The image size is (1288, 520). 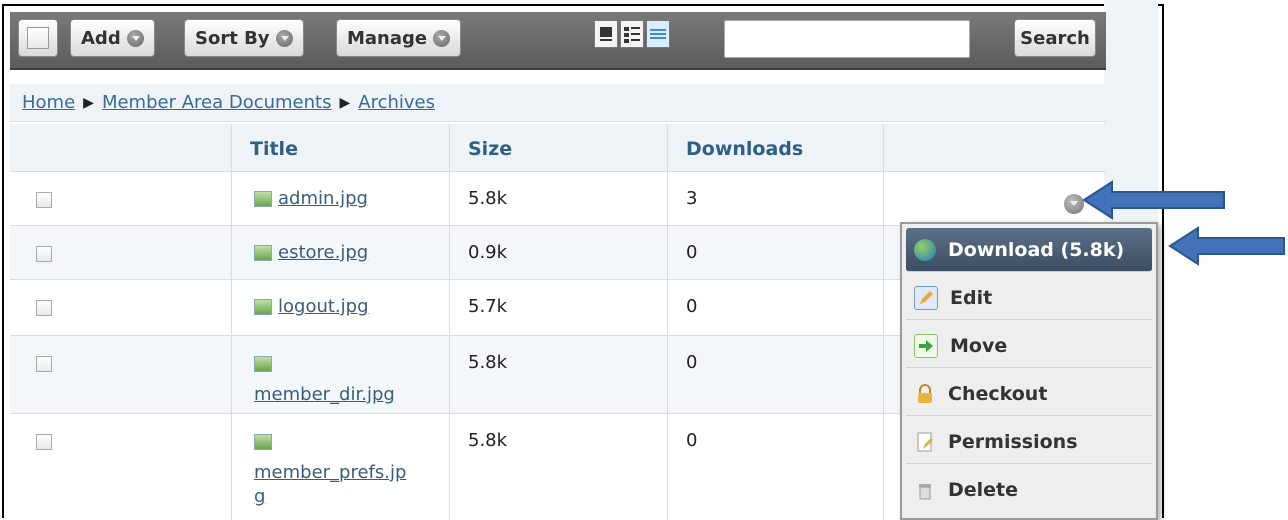 What do you see at coordinates (323, 198) in the screenshot?
I see `file-link: admin.jpg` at bounding box center [323, 198].